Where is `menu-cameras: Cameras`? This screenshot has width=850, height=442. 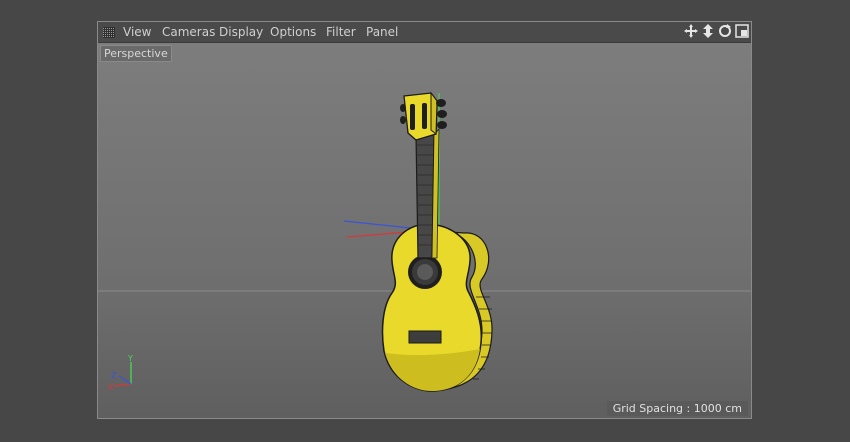
menu-cameras: Cameras is located at coordinates (188, 32).